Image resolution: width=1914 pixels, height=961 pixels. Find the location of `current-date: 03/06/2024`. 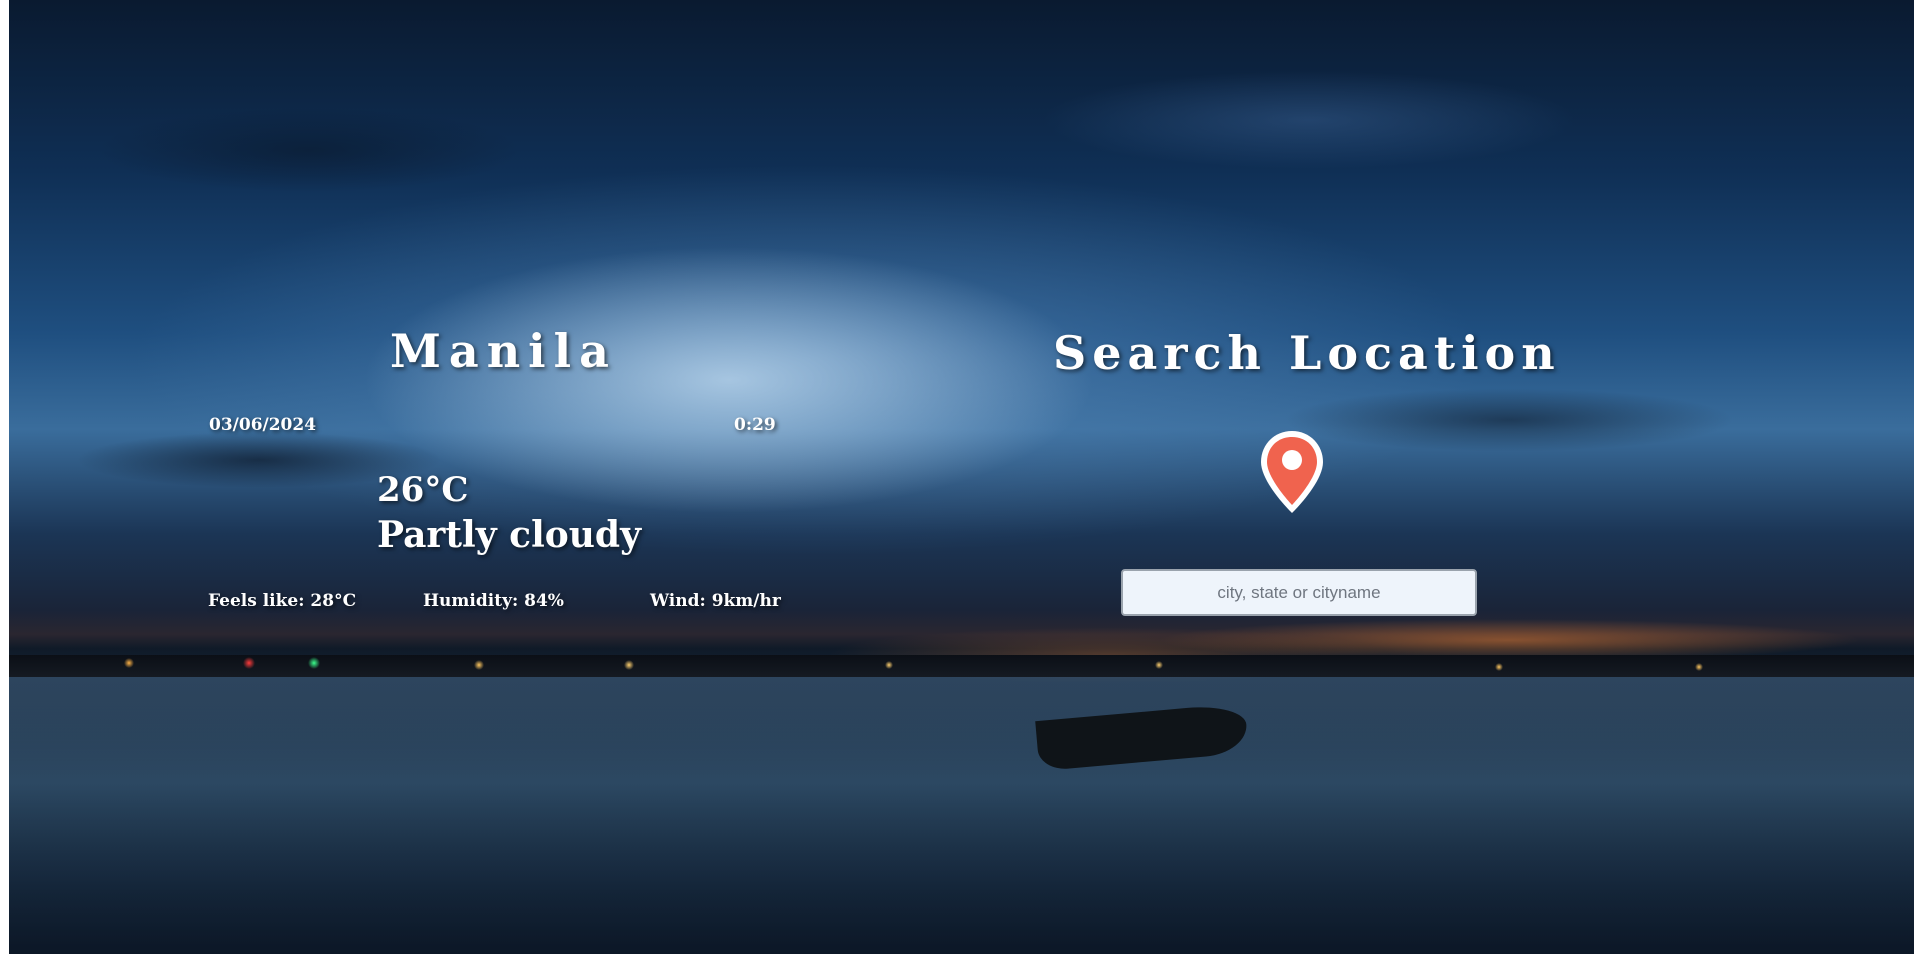

current-date: 03/06/2024 is located at coordinates (263, 425).